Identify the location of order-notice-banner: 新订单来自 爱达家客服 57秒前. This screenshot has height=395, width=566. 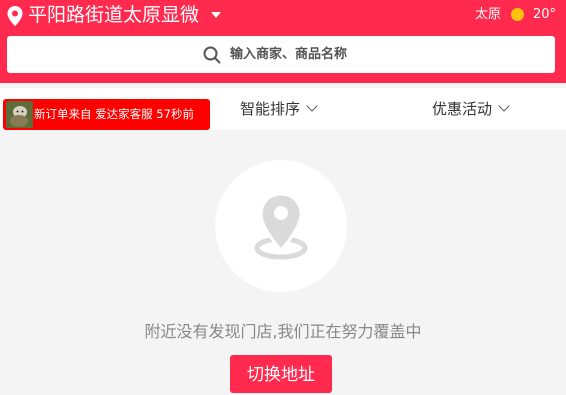
(106, 114).